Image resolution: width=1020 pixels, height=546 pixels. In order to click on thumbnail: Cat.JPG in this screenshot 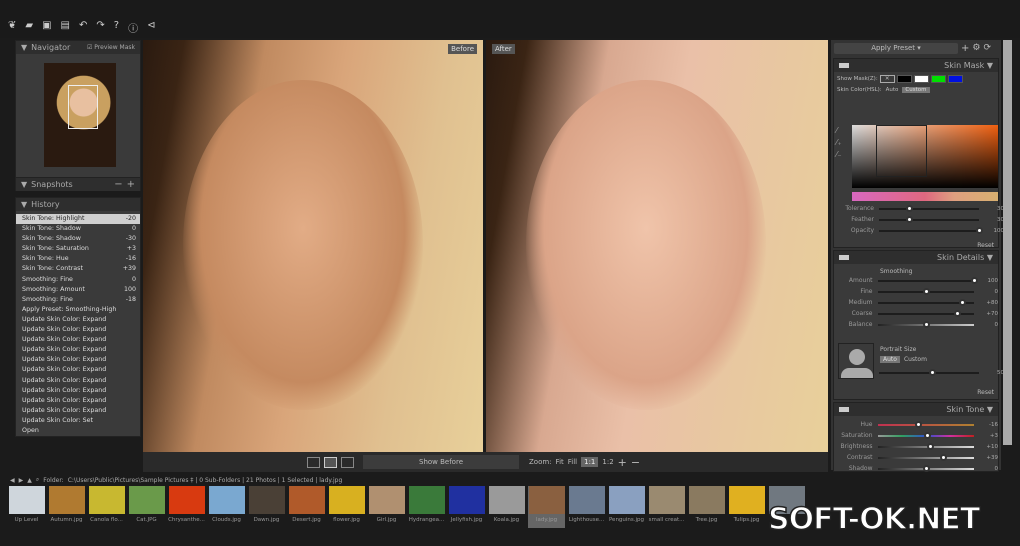, I will do `click(146, 507)`.